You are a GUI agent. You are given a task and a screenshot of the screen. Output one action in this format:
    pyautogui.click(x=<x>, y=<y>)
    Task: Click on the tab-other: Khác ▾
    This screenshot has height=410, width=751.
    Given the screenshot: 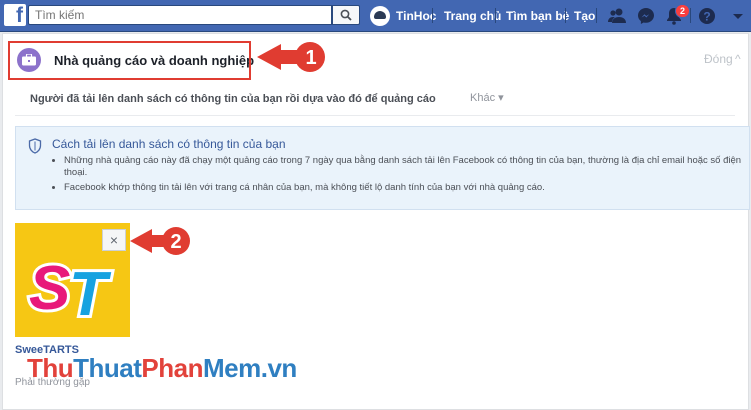 What is the action you would take?
    pyautogui.click(x=487, y=97)
    